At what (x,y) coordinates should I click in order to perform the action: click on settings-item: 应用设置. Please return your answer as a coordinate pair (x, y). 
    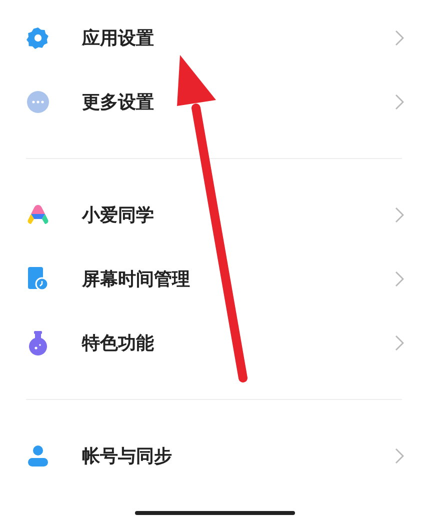
    Looking at the image, I should click on (214, 38).